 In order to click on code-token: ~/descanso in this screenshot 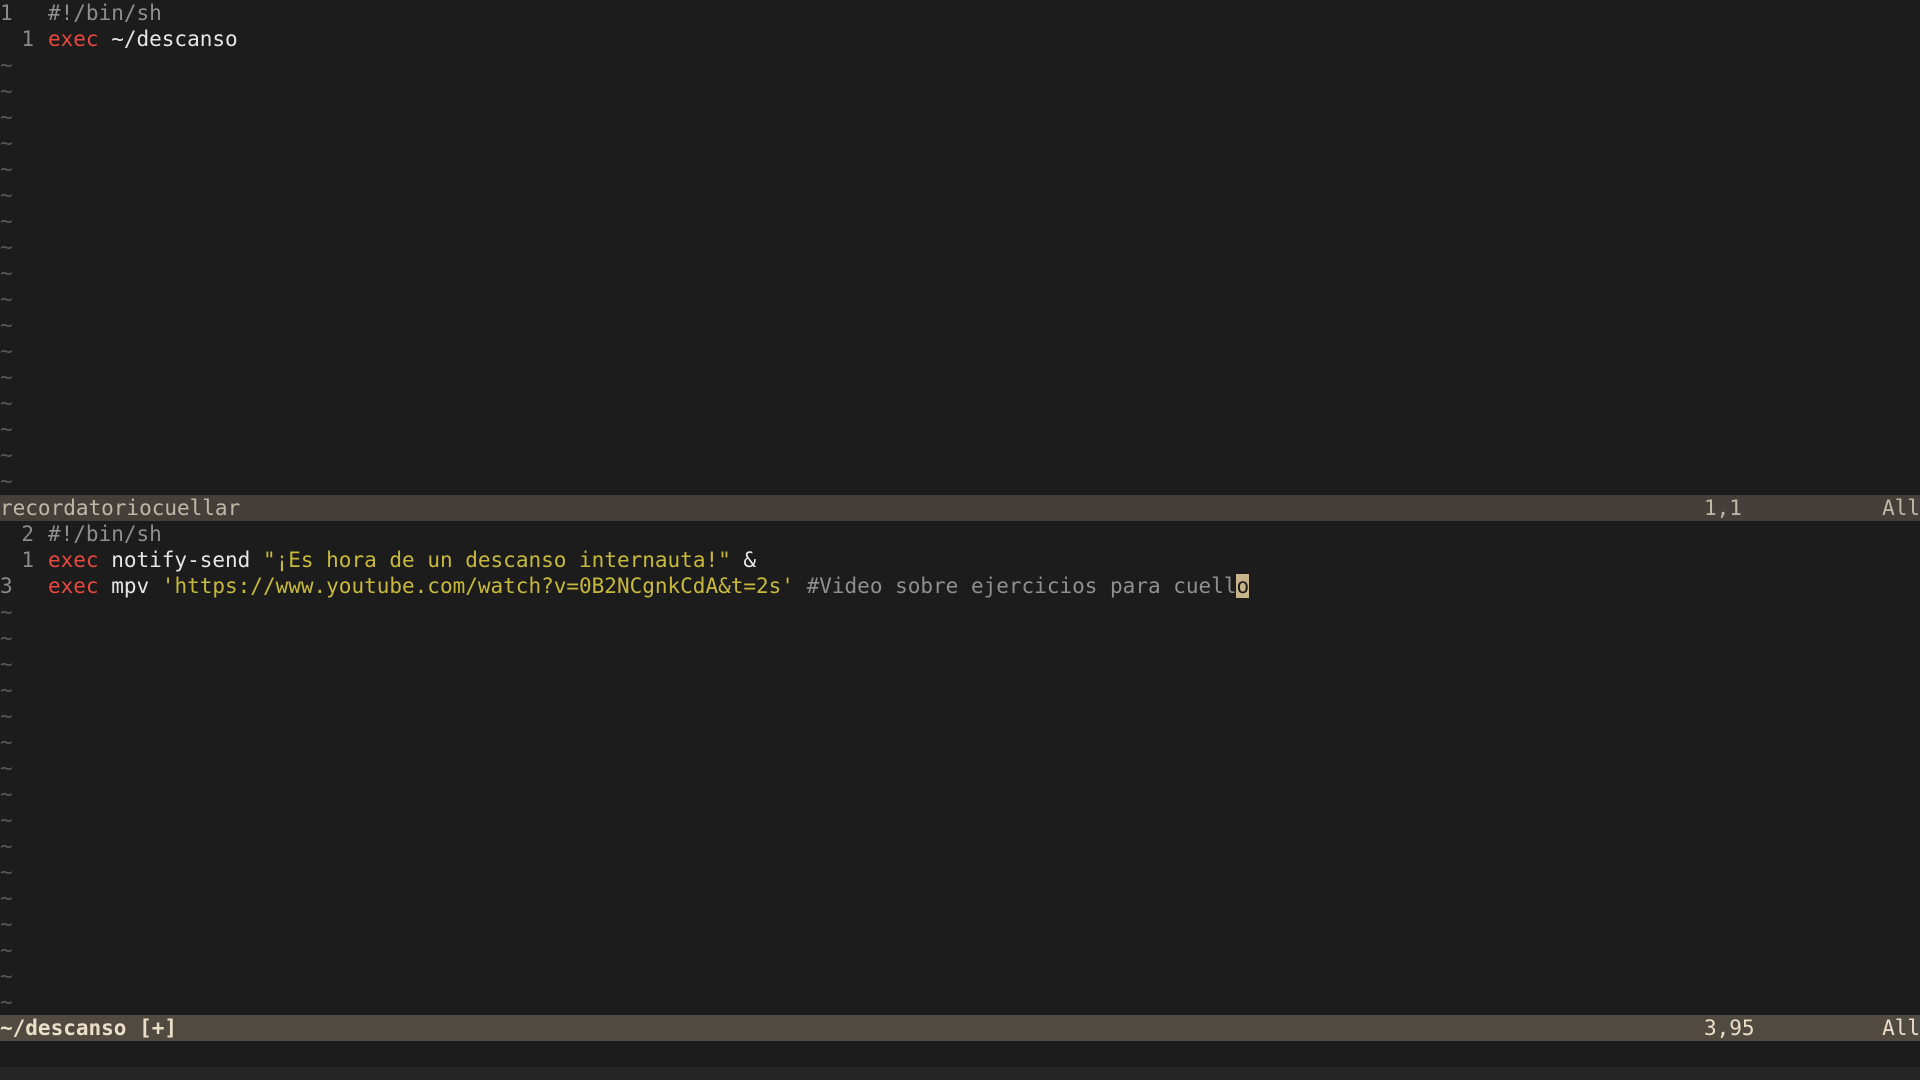, I will do `click(168, 39)`.